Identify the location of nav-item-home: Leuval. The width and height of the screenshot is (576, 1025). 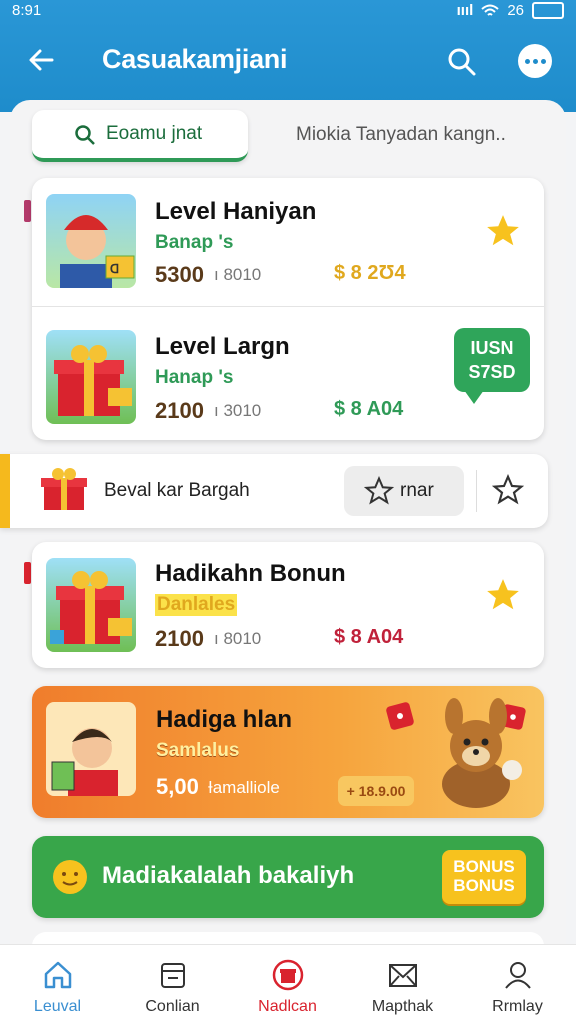
(57, 985).